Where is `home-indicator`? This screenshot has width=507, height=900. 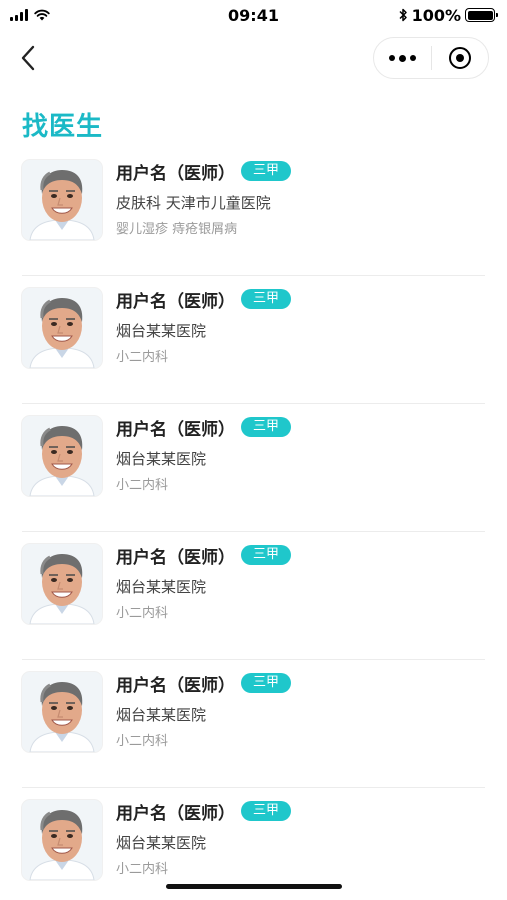 home-indicator is located at coordinates (254, 886).